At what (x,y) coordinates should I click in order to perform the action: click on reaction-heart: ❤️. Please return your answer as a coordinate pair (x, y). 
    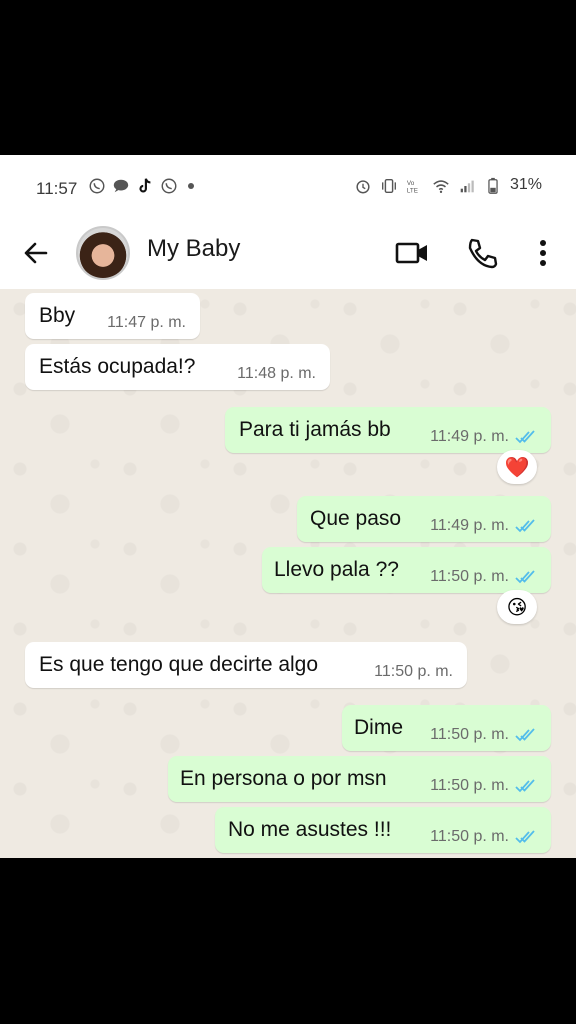
    Looking at the image, I should click on (517, 467).